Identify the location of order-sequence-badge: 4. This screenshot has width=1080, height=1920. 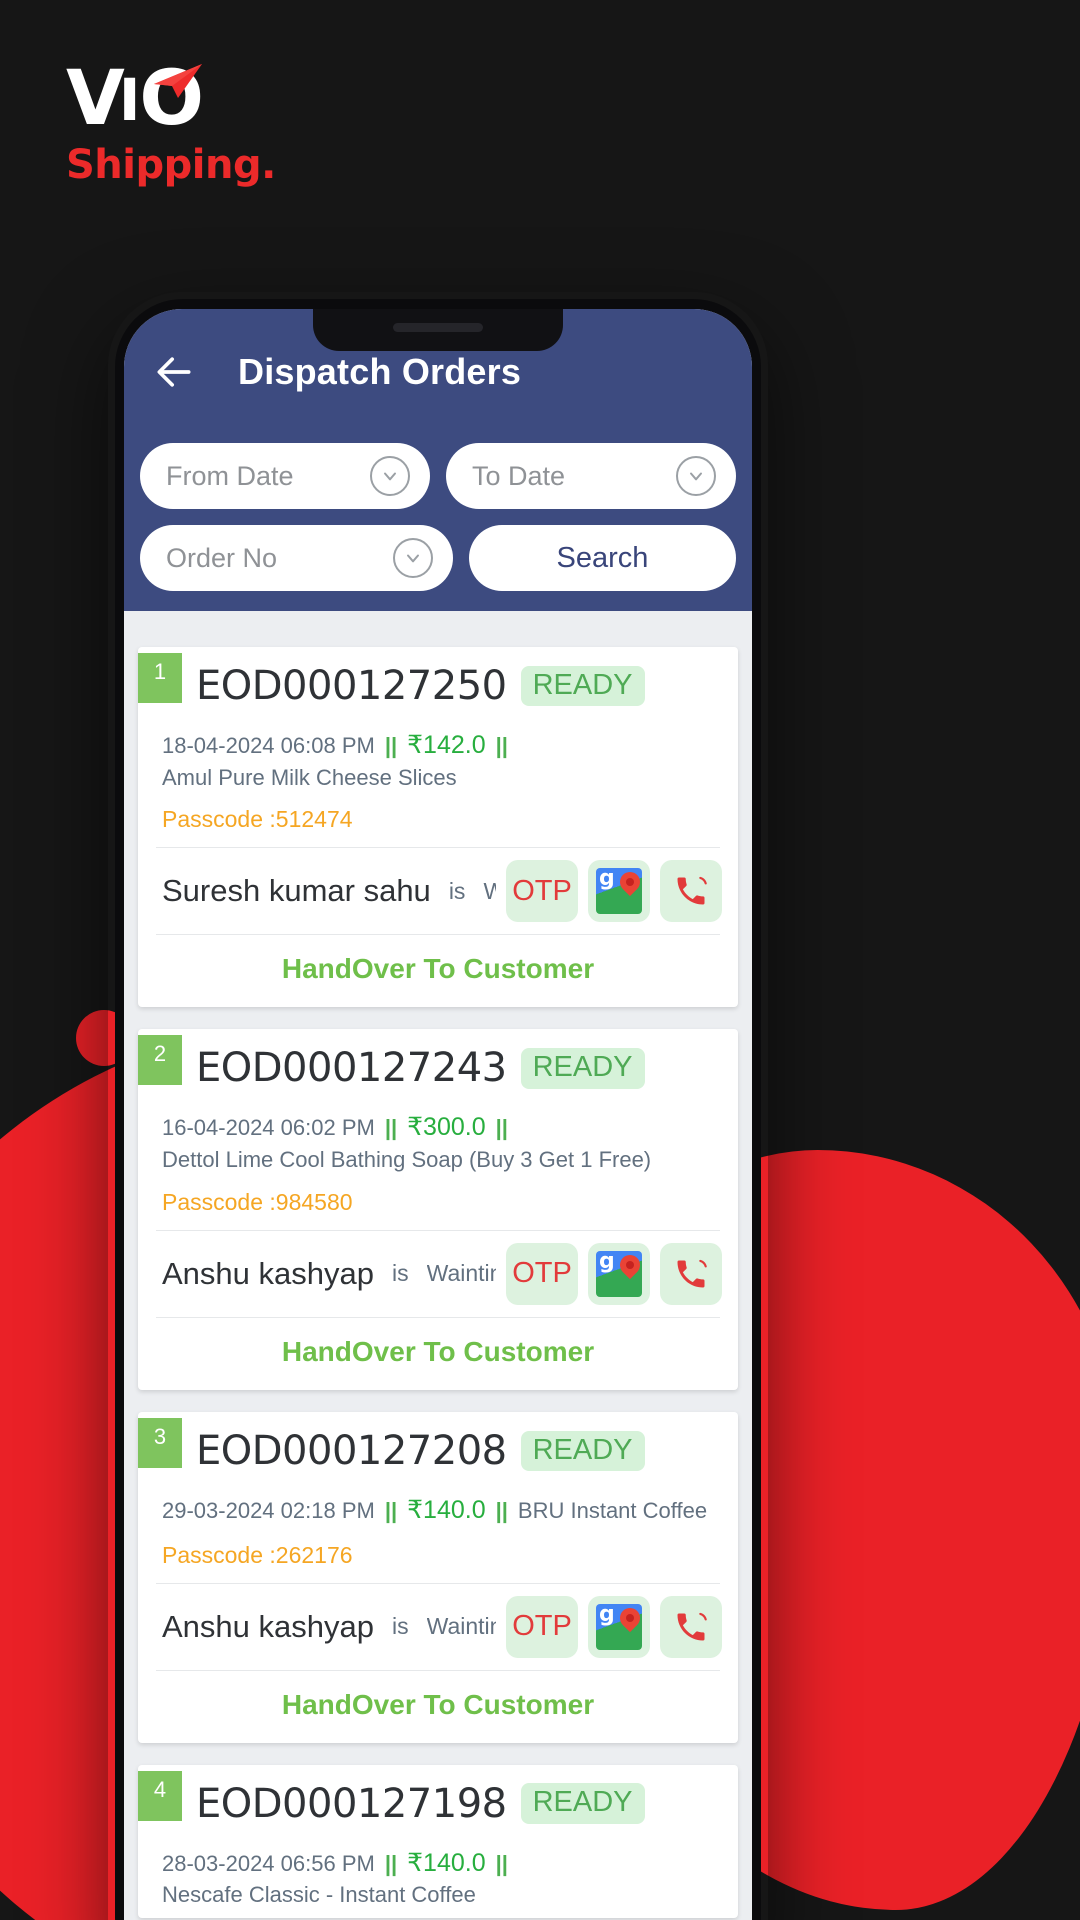
(160, 1795).